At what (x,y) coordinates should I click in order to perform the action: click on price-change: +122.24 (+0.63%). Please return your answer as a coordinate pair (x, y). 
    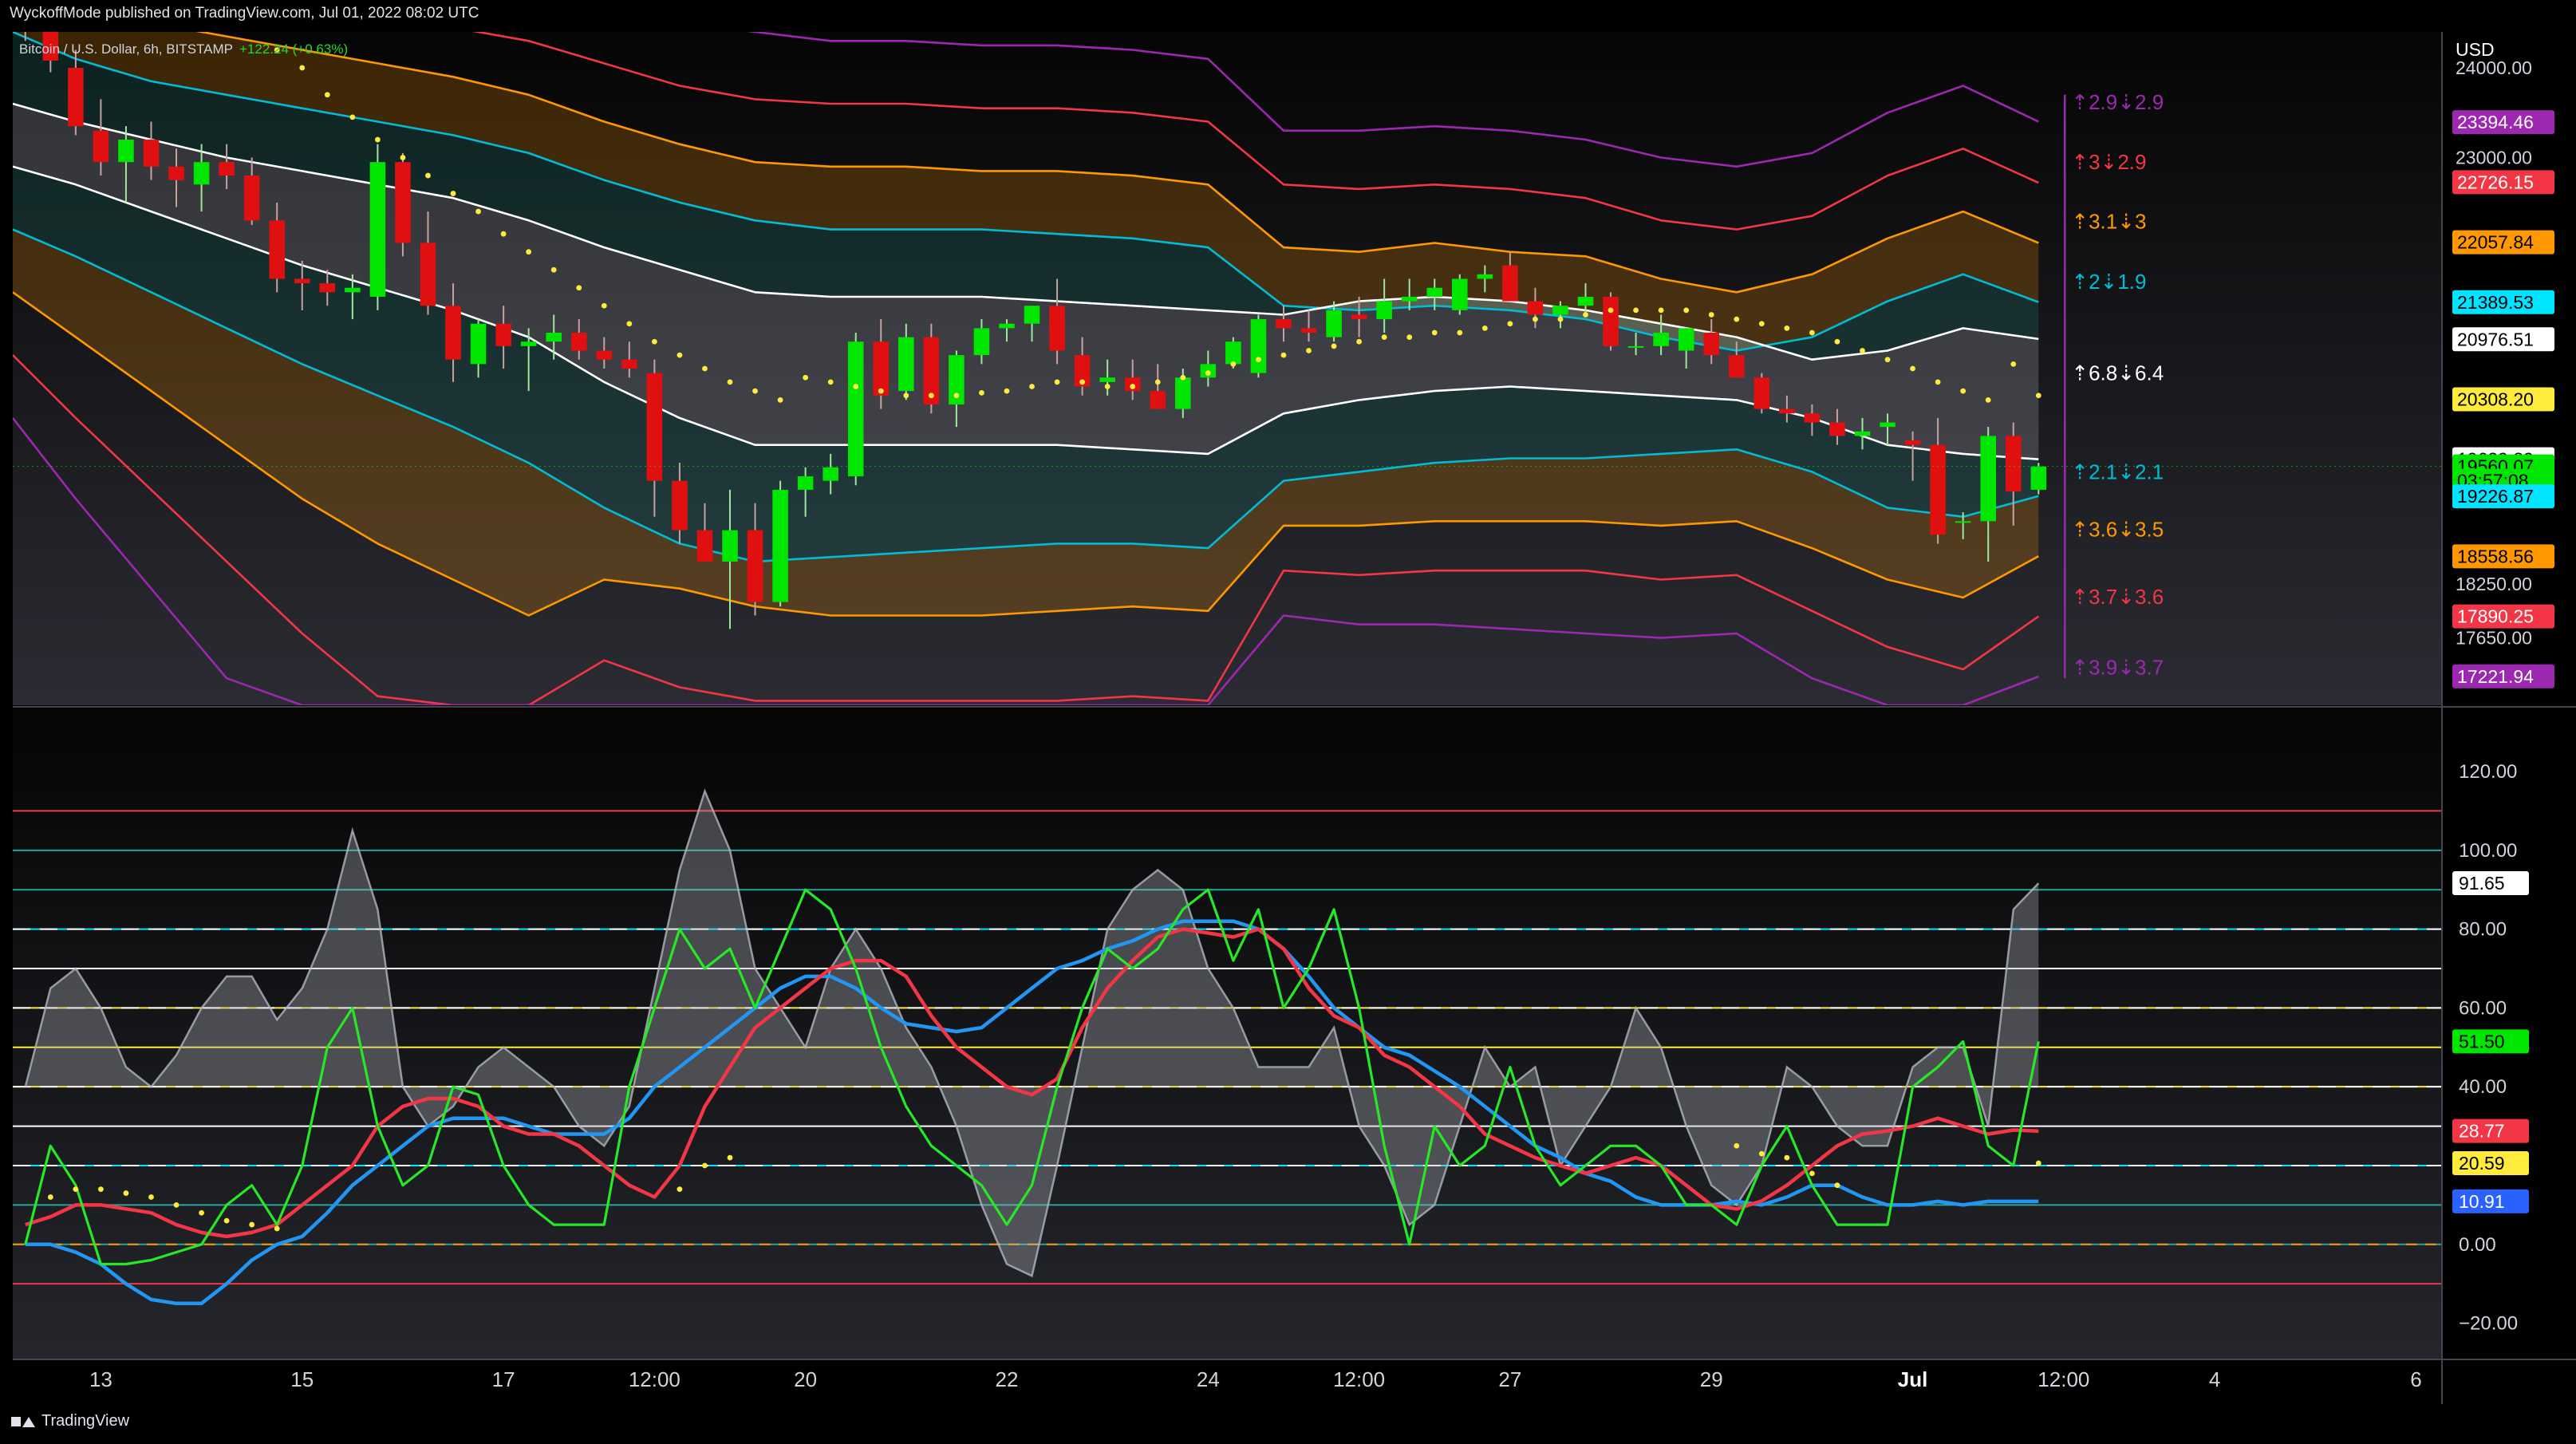
    Looking at the image, I should click on (294, 49).